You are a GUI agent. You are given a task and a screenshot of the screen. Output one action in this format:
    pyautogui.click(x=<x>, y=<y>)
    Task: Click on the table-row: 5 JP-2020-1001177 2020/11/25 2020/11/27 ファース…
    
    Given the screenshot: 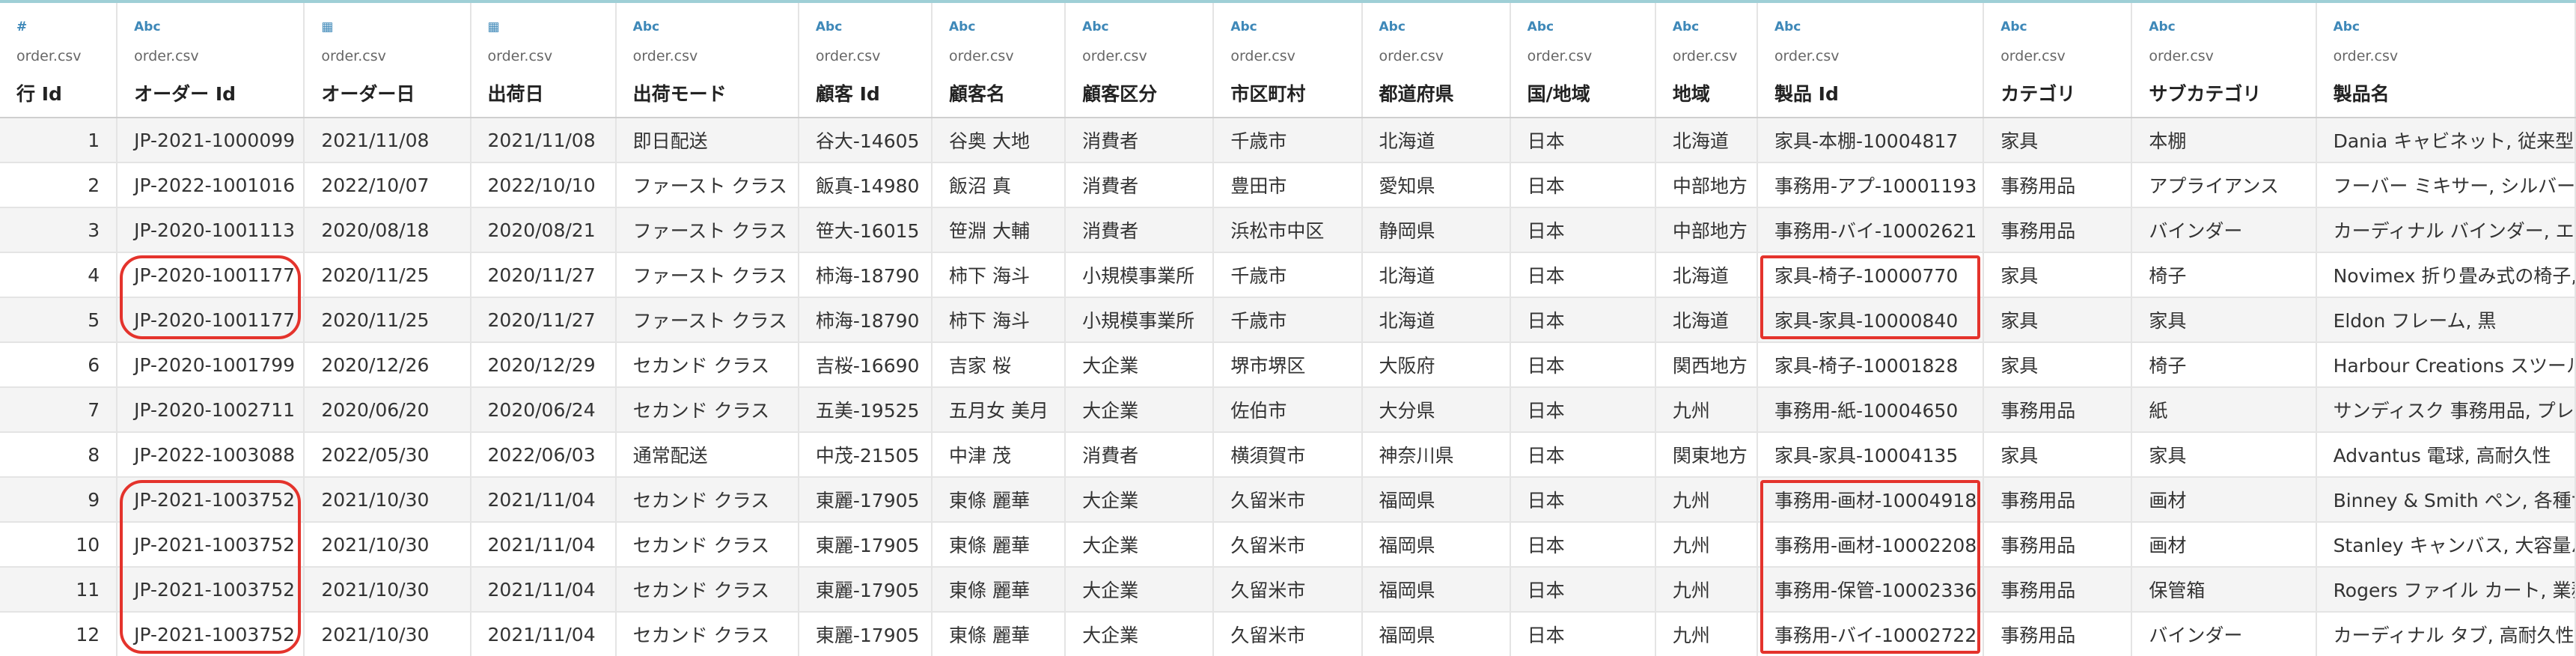 What is the action you would take?
    pyautogui.click(x=1288, y=320)
    